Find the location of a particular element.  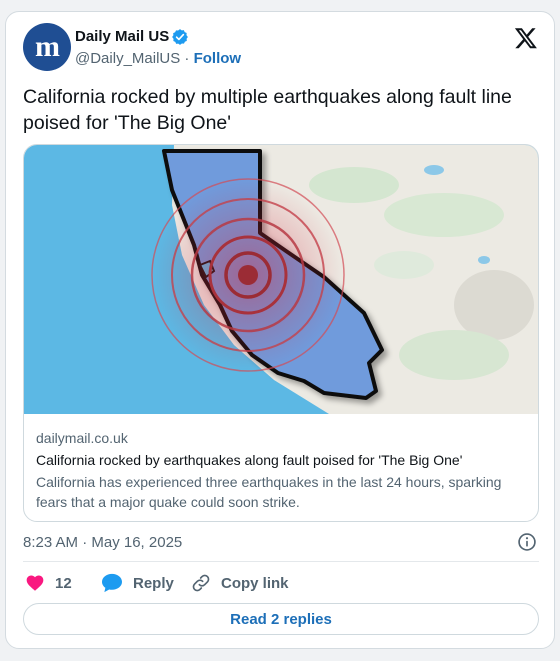

copy-link-label: Copy link is located at coordinates (255, 583).